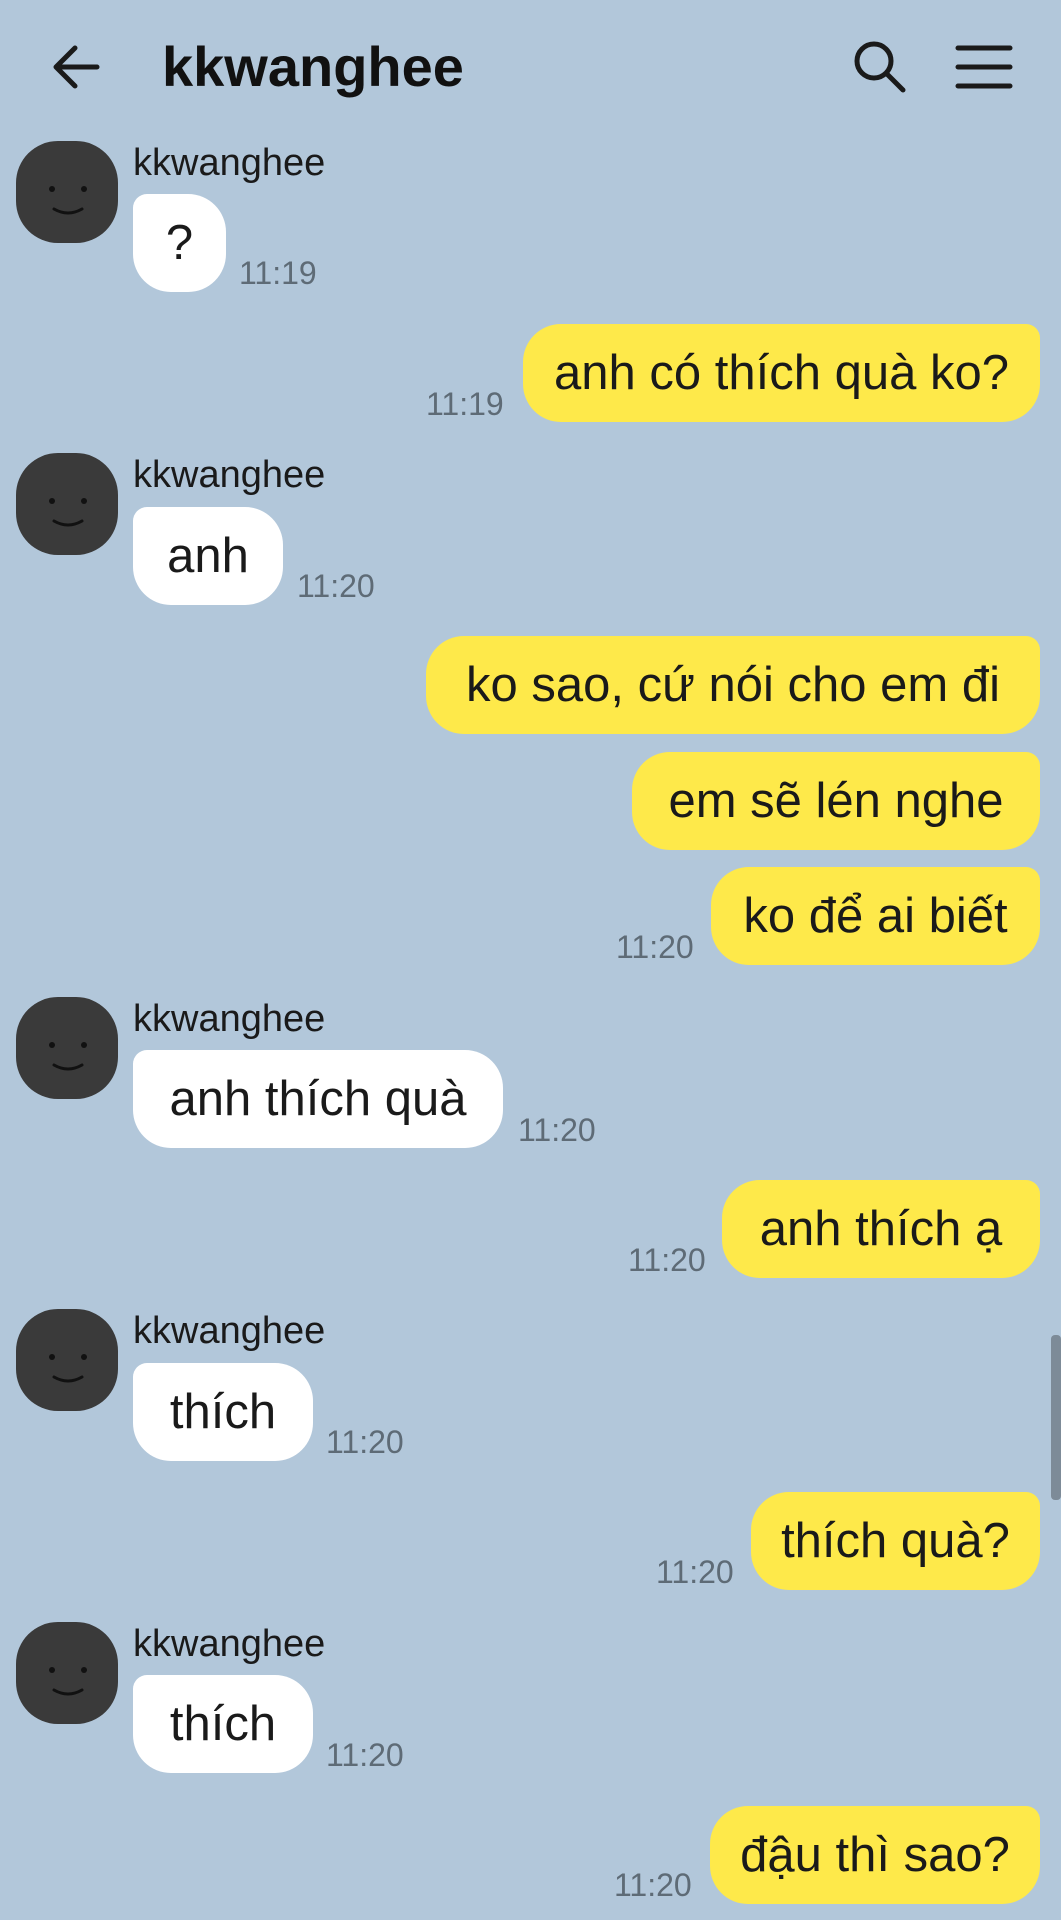 This screenshot has width=1061, height=1920. Describe the element at coordinates (875, 1855) in the screenshot. I see `message-bubble-outgoing: đậu thì sao?` at that location.